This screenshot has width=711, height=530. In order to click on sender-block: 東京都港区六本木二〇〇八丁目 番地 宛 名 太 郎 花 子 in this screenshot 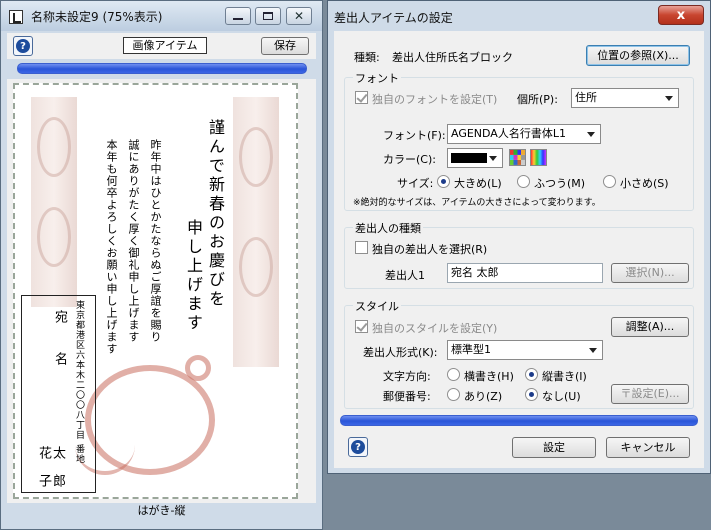, I will do `click(58, 394)`.